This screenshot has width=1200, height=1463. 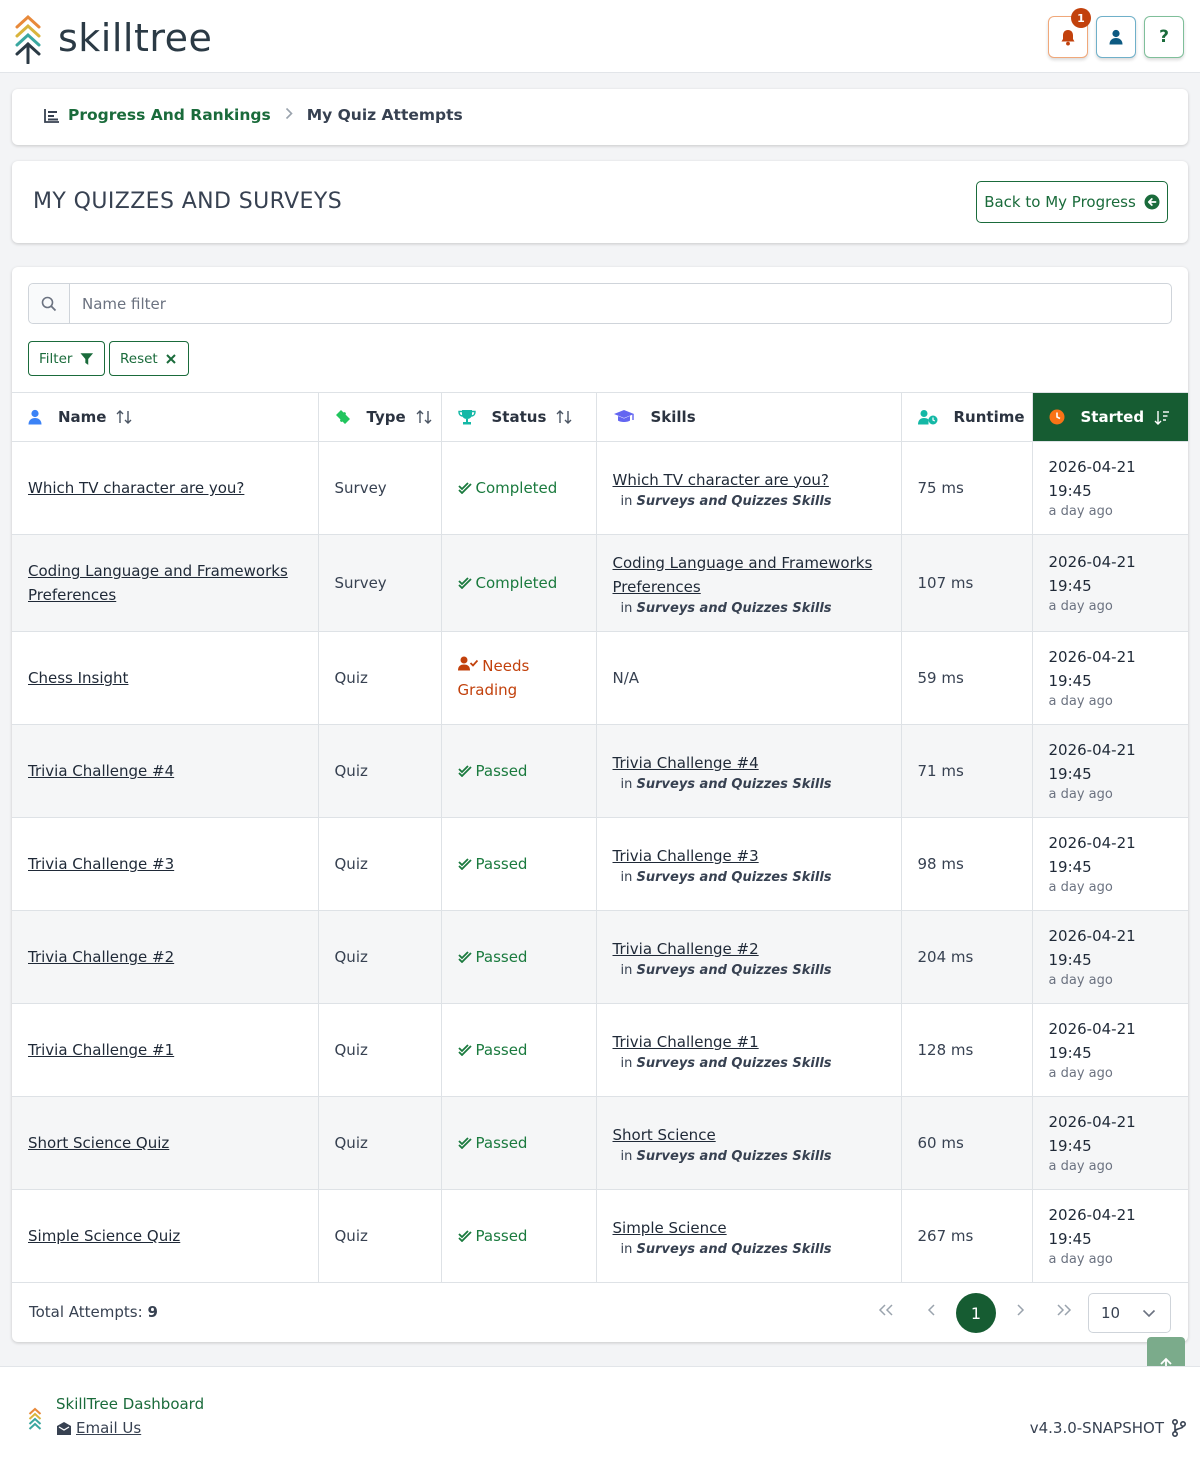 What do you see at coordinates (670, 1228) in the screenshot?
I see `skill-link: Simple Science` at bounding box center [670, 1228].